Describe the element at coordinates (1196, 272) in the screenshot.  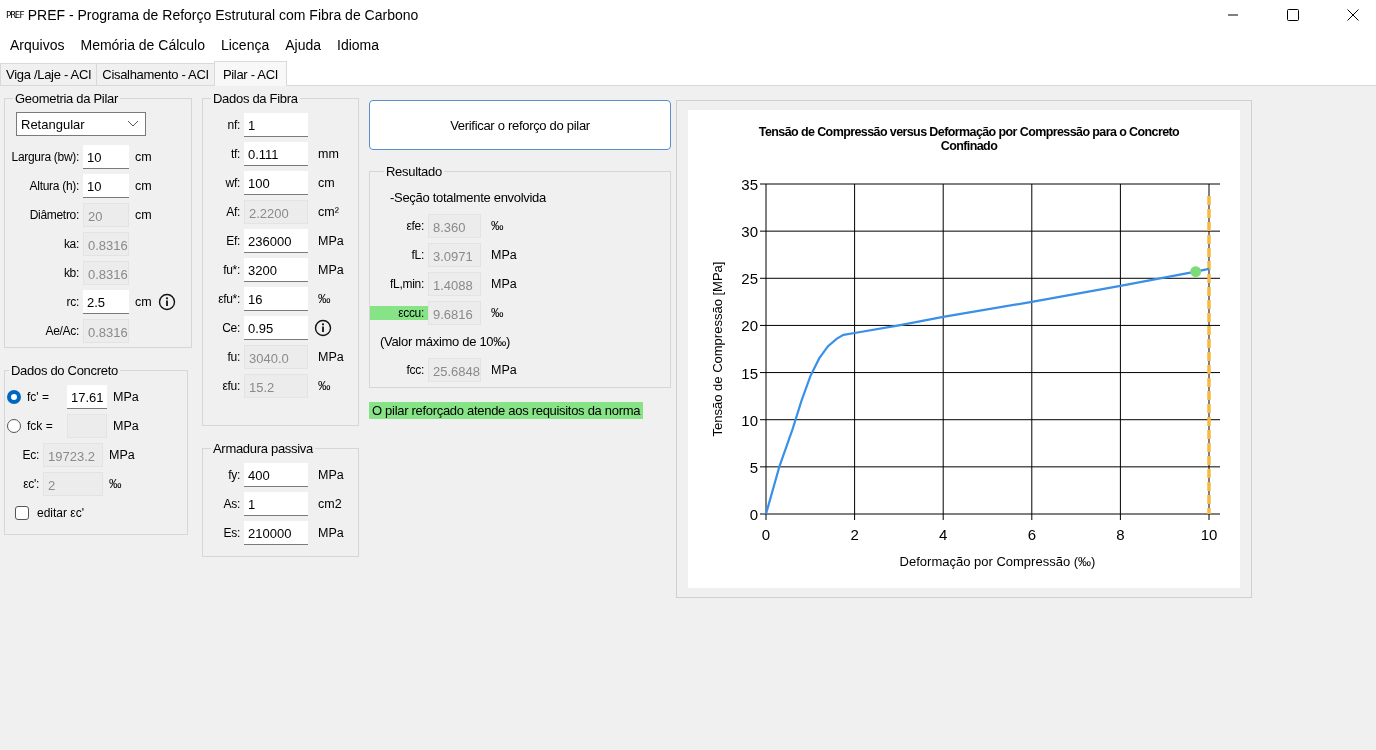
I see `data-point` at that location.